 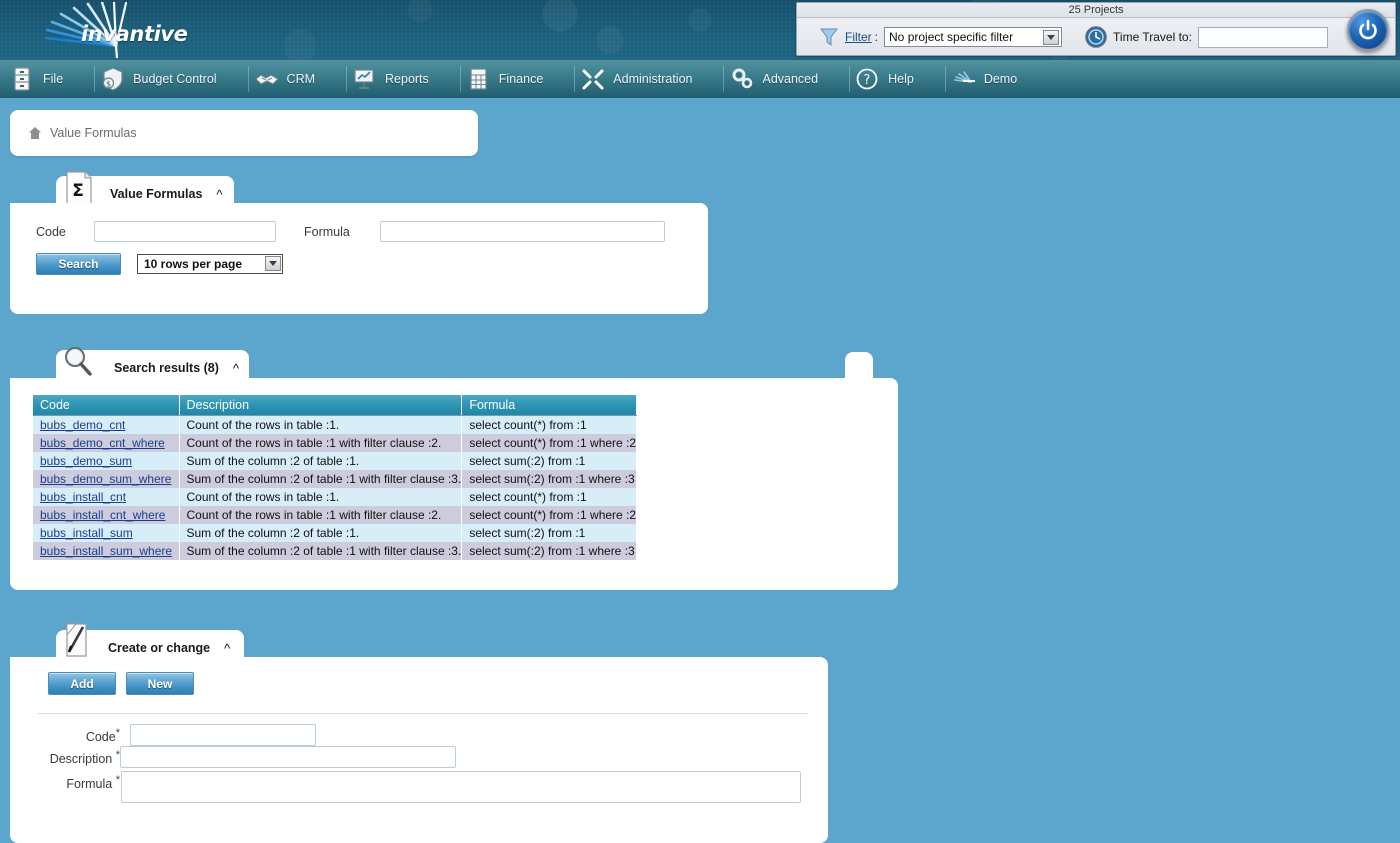 What do you see at coordinates (478, 79) in the screenshot?
I see `calculator-icon` at bounding box center [478, 79].